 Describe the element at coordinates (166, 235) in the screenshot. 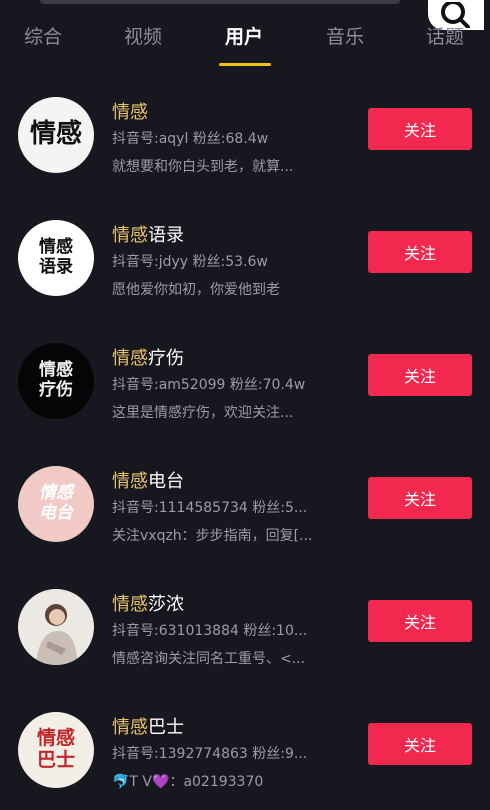

I see `name-rest: 语录` at that location.